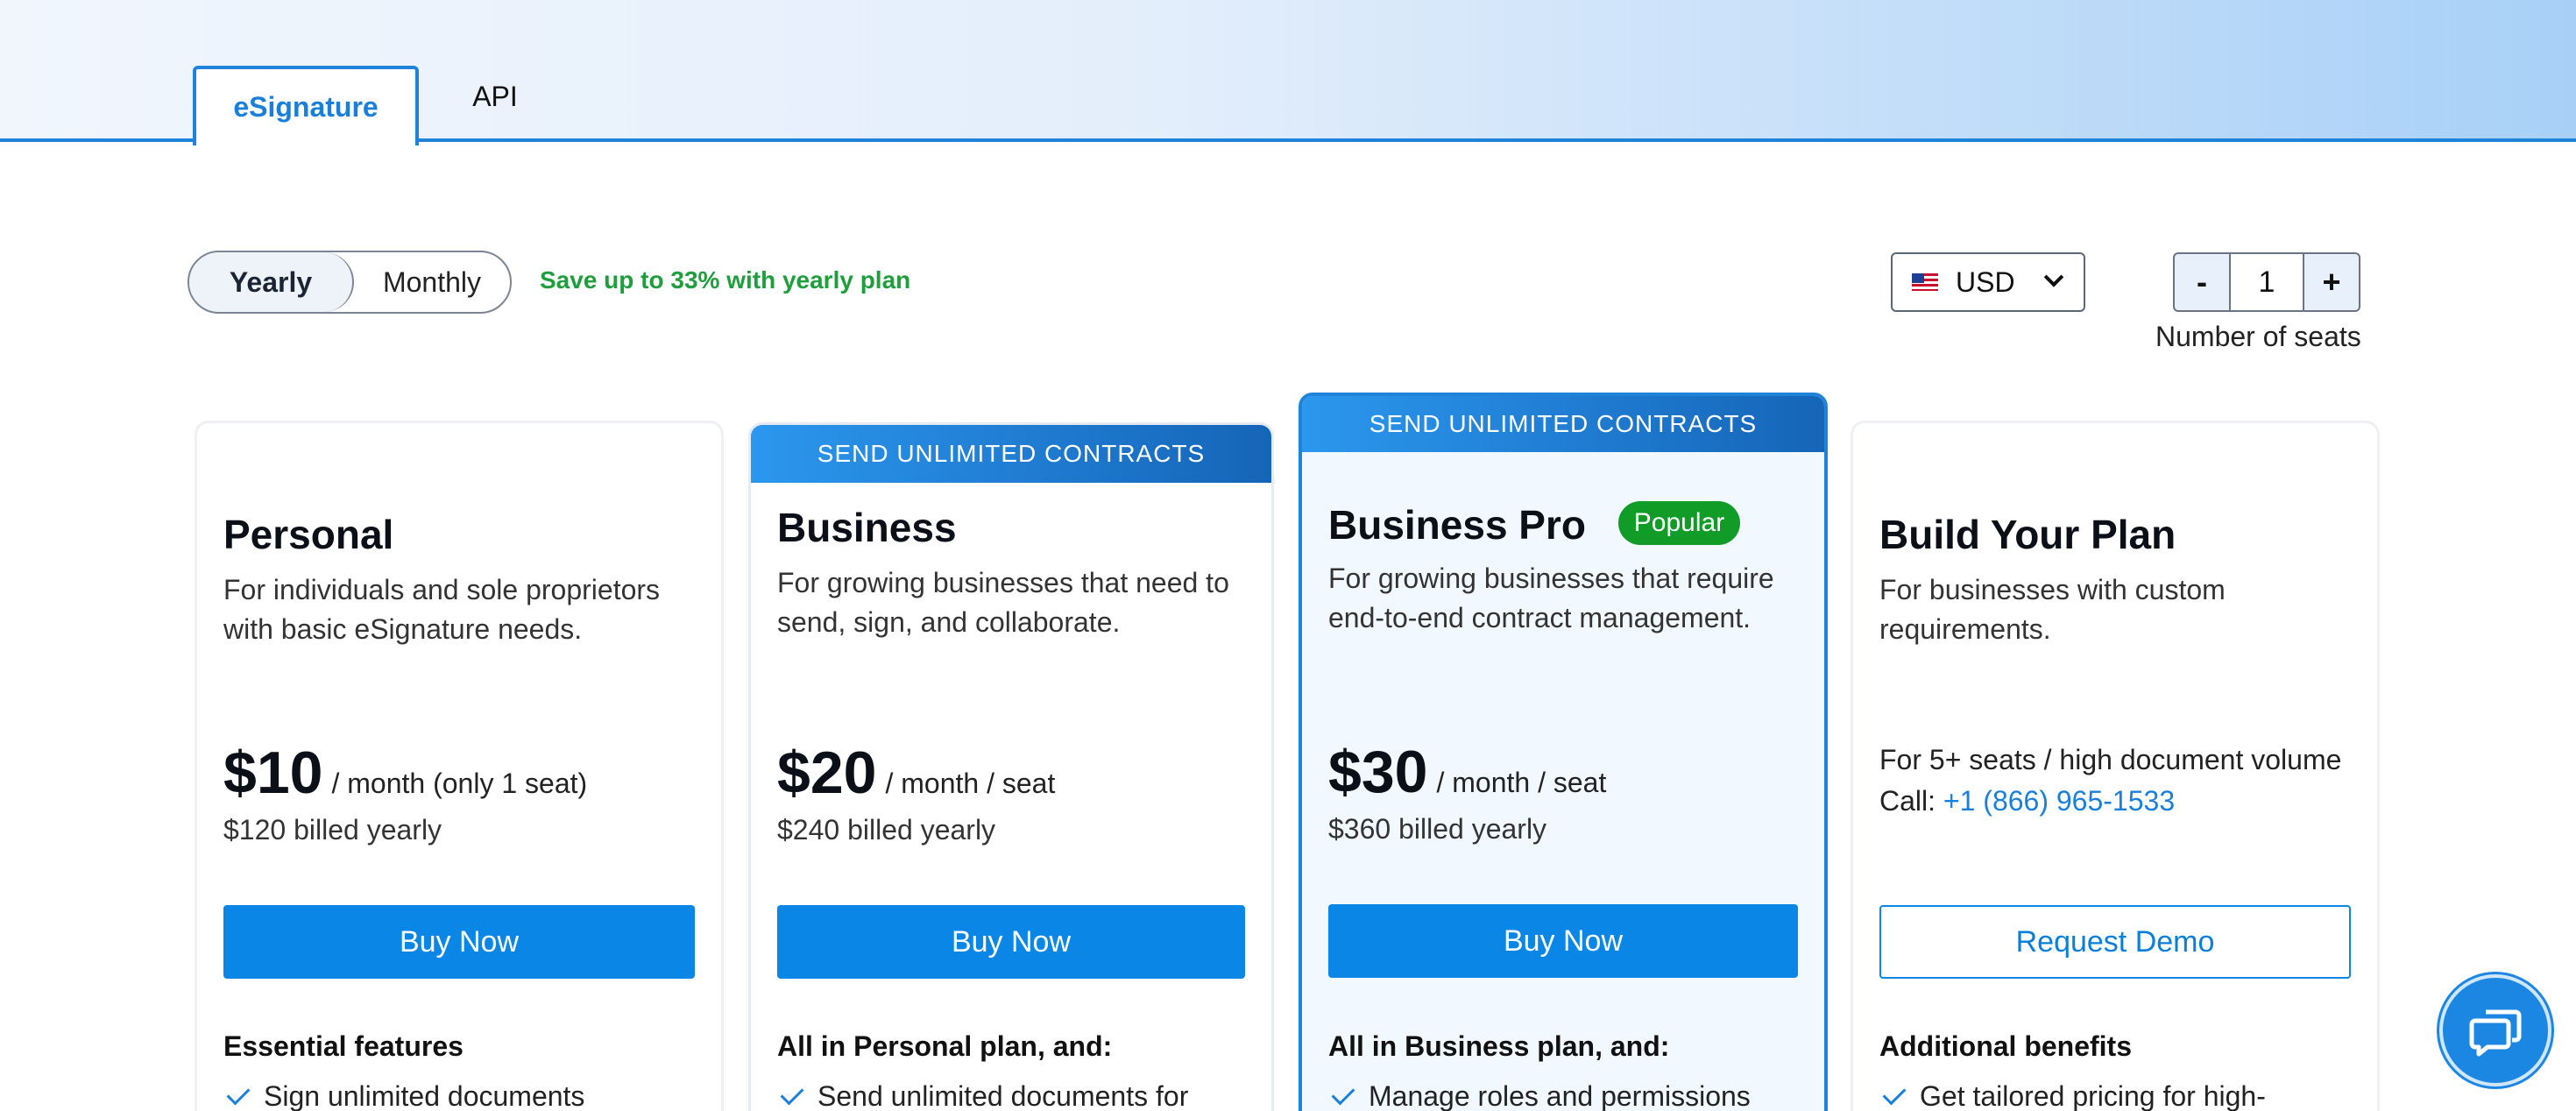 This screenshot has width=2576, height=1111. I want to click on tab-esignature: eSignature, so click(306, 106).